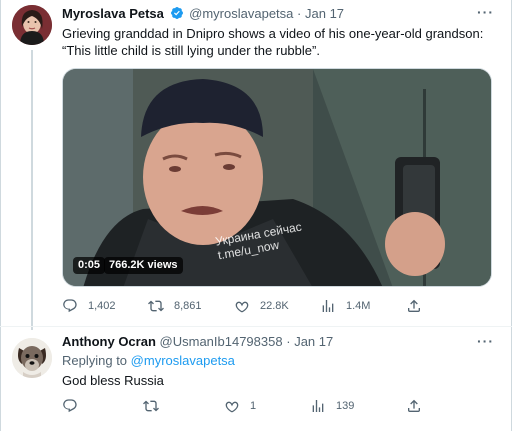 This screenshot has height=431, width=512. I want to click on replying-to: Replying to @myroslavapetsa, so click(148, 360).